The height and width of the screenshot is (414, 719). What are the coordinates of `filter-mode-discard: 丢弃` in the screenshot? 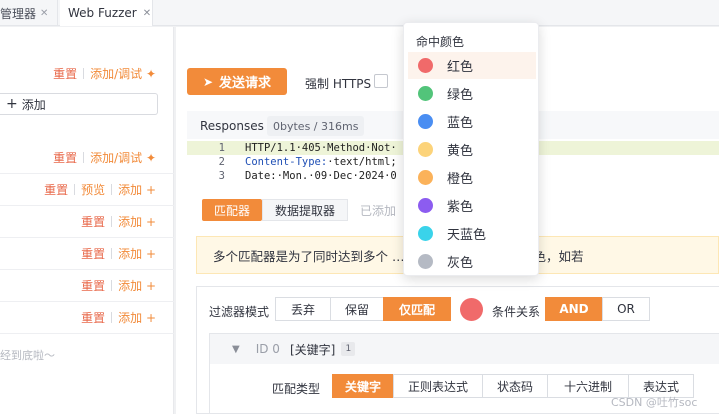 It's located at (303, 309).